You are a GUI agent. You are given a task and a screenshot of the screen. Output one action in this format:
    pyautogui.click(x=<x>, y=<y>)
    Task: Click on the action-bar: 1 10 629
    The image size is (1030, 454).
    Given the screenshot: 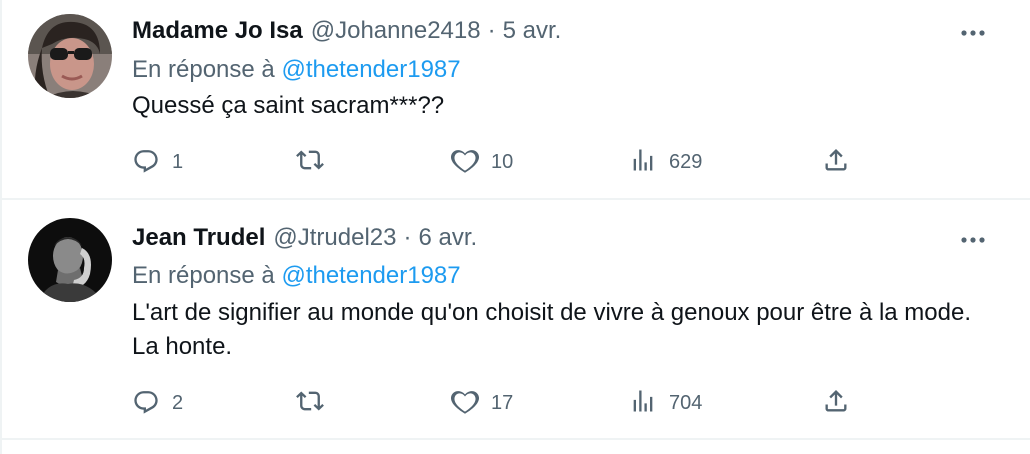 What is the action you would take?
    pyautogui.click(x=502, y=162)
    